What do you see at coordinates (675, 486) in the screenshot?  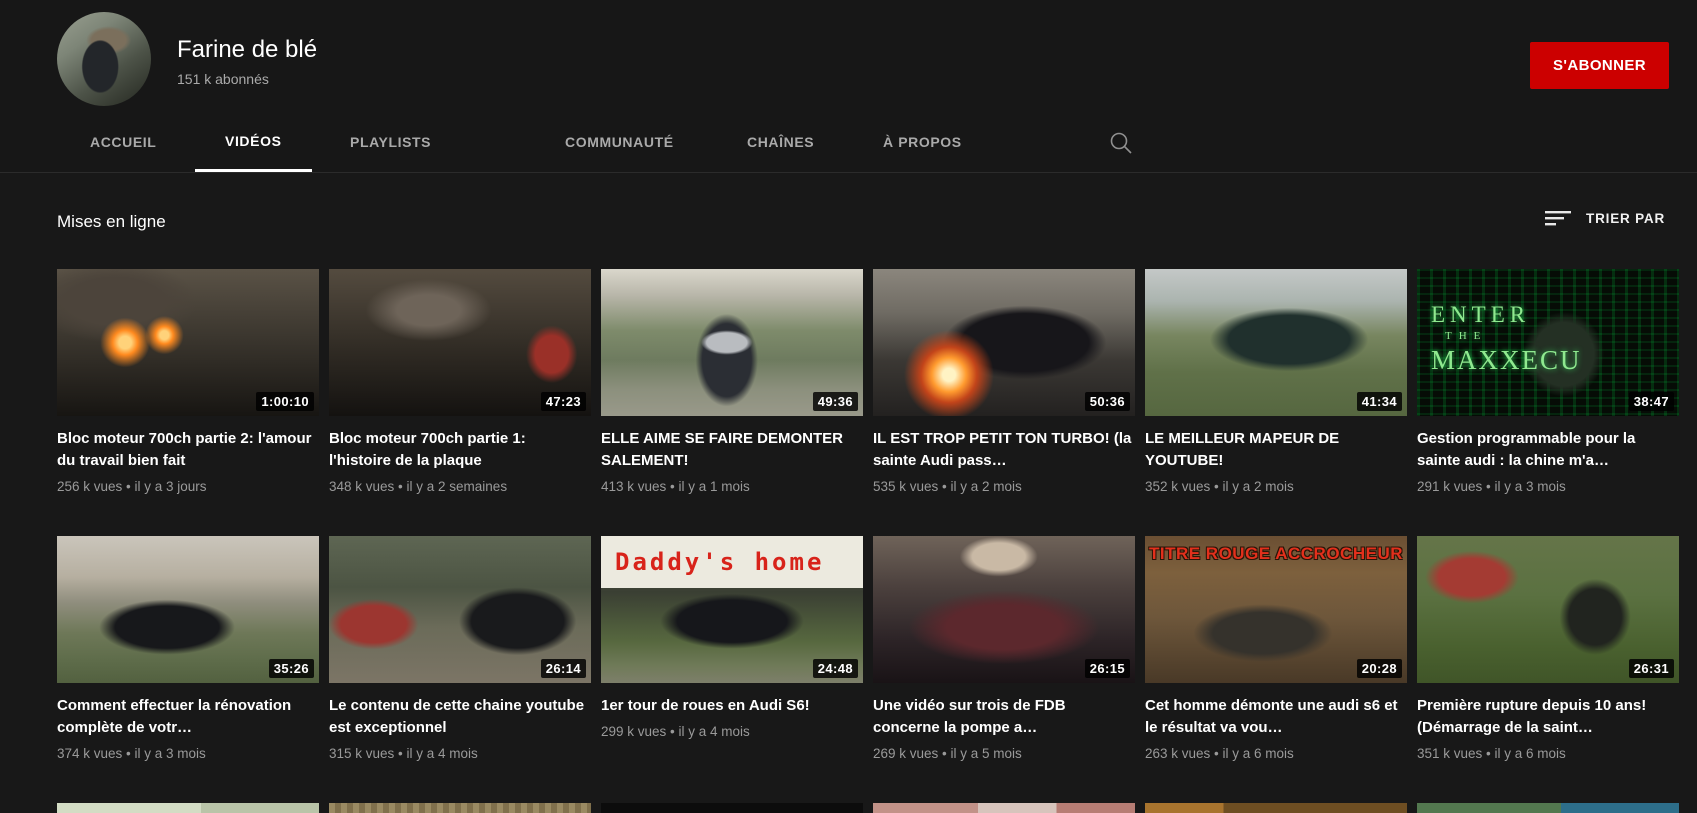 I see `video-meta: 413 k vues • il y a 1 mois` at bounding box center [675, 486].